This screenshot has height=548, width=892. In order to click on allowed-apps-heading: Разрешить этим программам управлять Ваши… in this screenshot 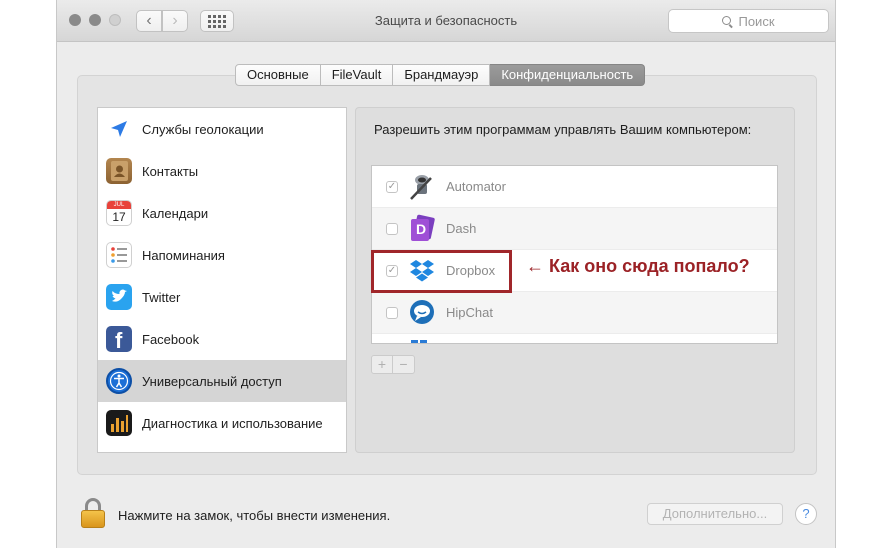, I will do `click(563, 129)`.